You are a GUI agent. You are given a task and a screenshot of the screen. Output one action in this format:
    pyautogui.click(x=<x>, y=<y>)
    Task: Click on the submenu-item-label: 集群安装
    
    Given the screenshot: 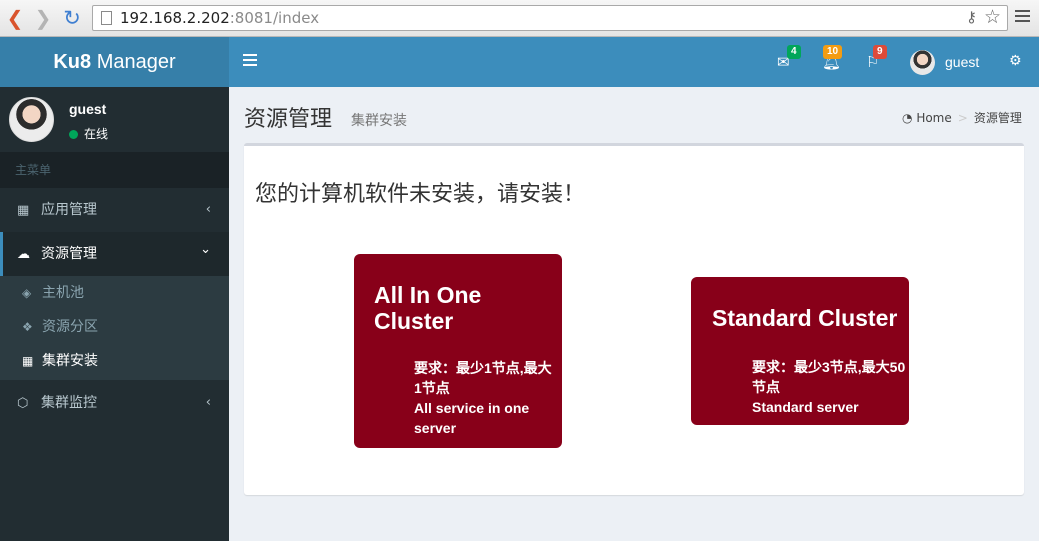 What is the action you would take?
    pyautogui.click(x=70, y=361)
    